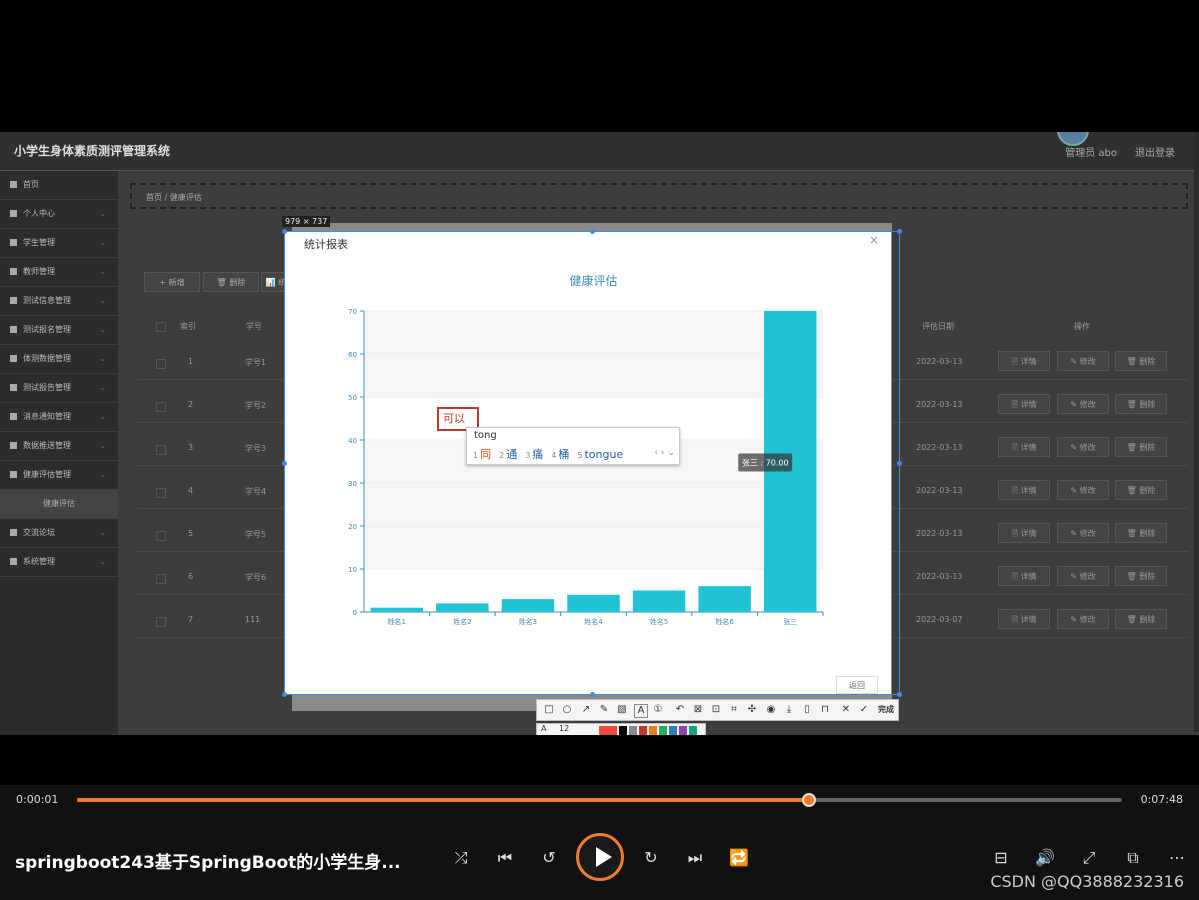  What do you see at coordinates (680, 710) in the screenshot?
I see `undo-icon: ↶` at bounding box center [680, 710].